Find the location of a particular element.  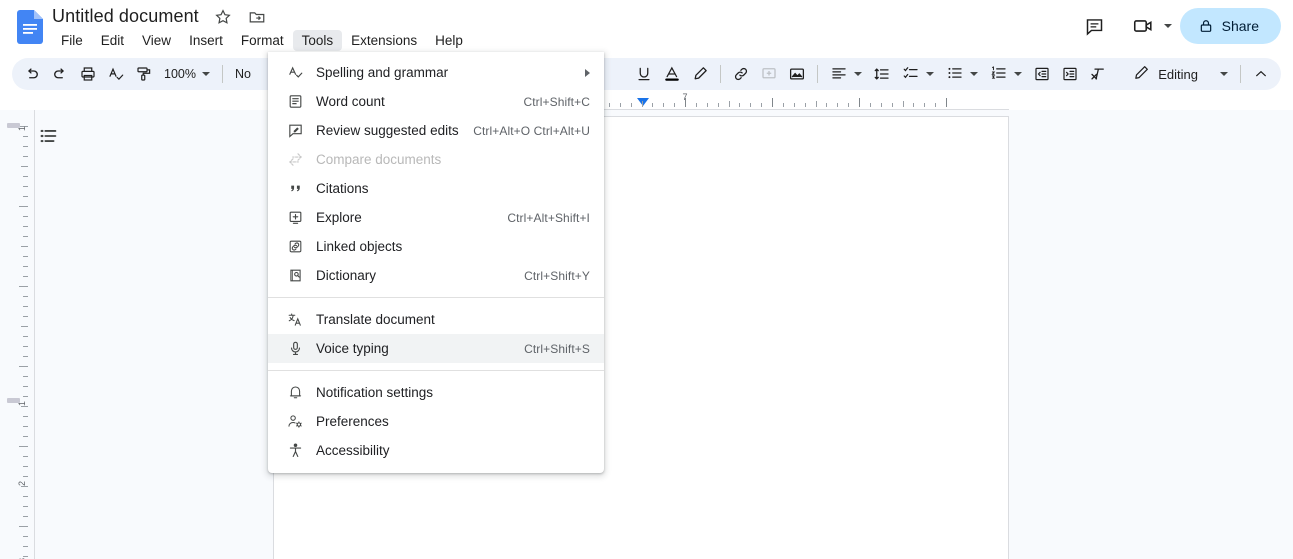

menuitem-shortcut: Ctrl+Alt+O Ctrl+Alt+U is located at coordinates (531, 130).